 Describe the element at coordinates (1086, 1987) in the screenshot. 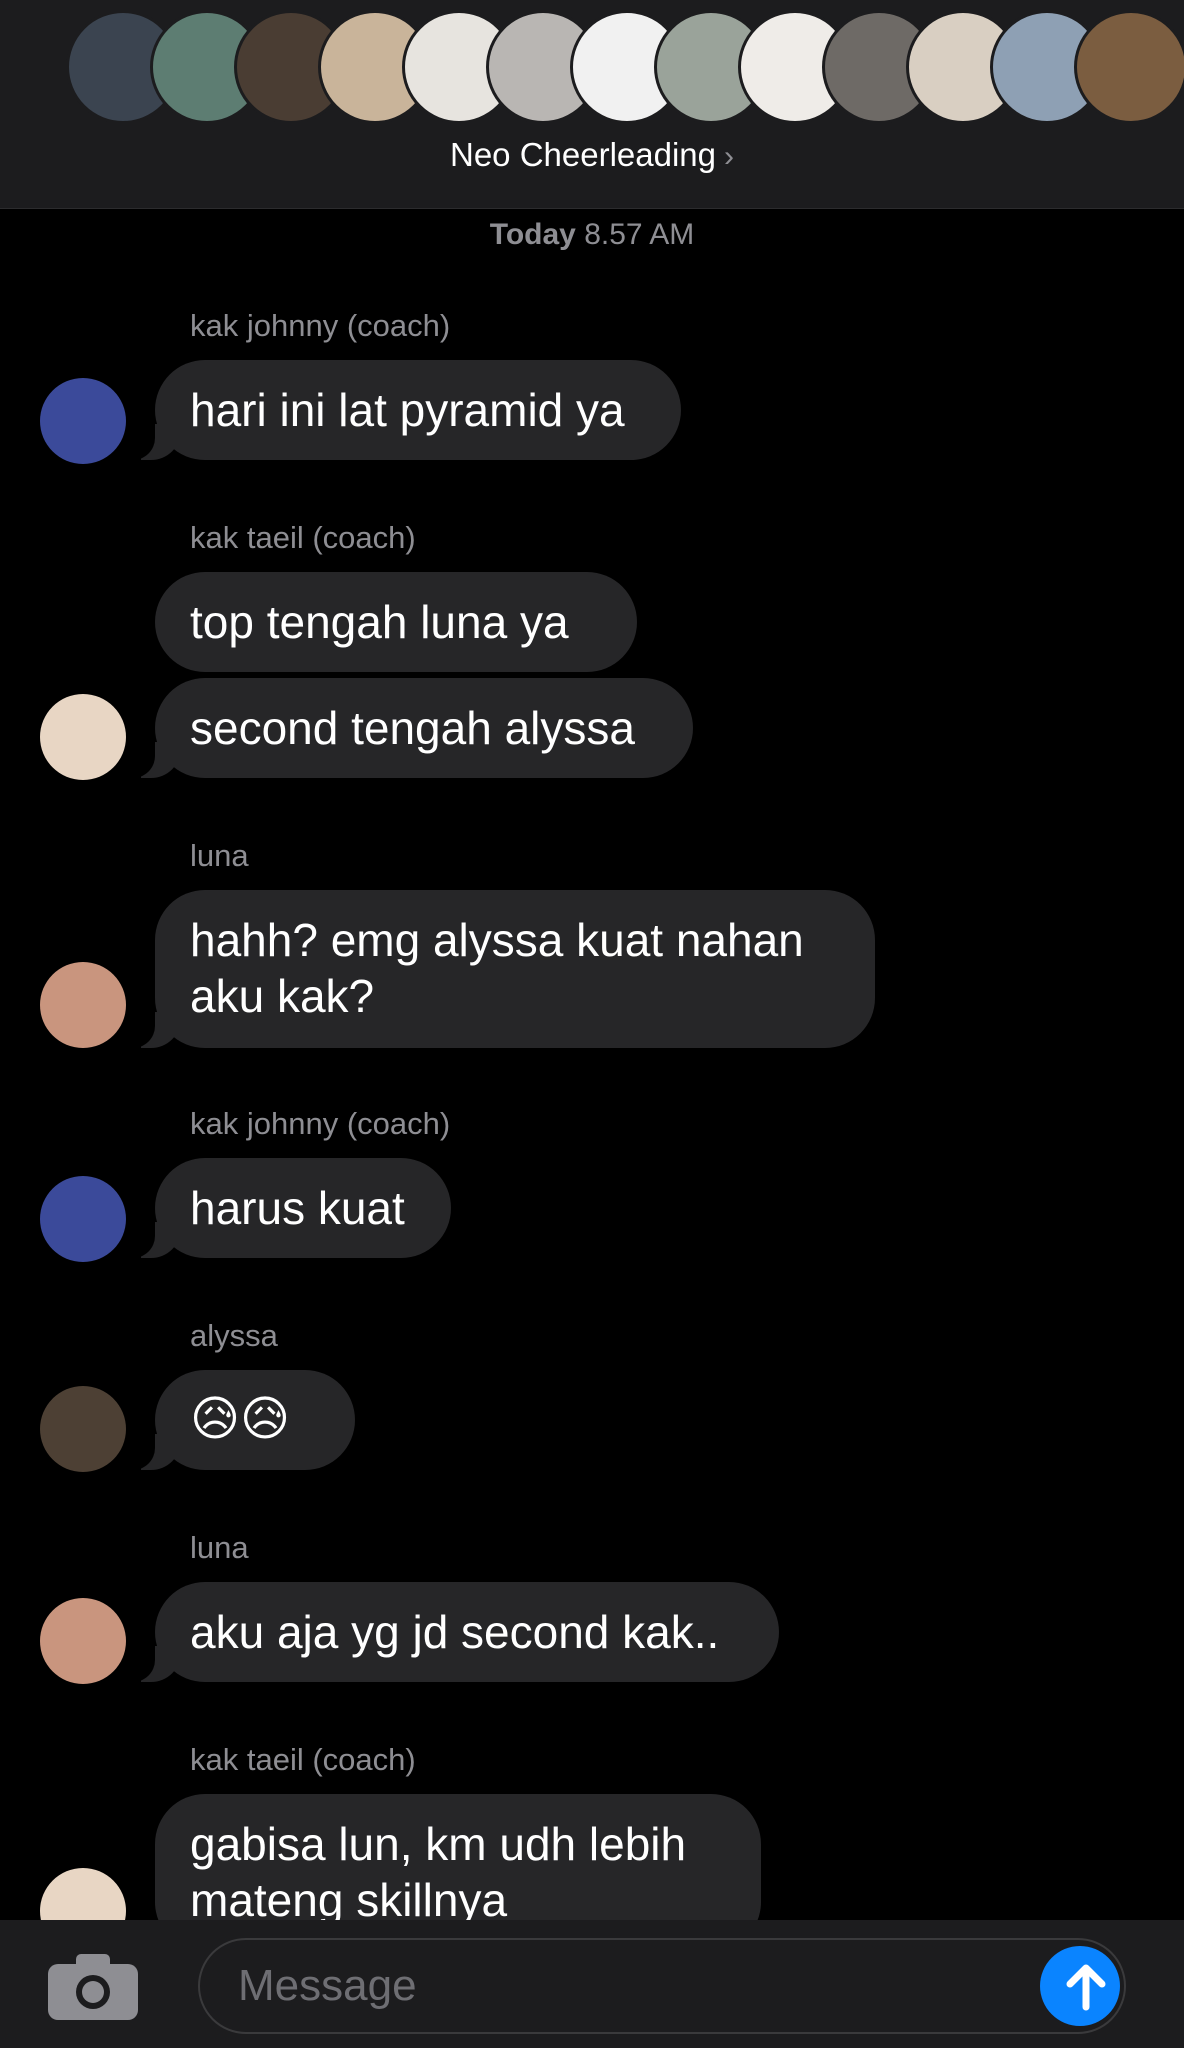

I see `arrow-up-icon` at that location.